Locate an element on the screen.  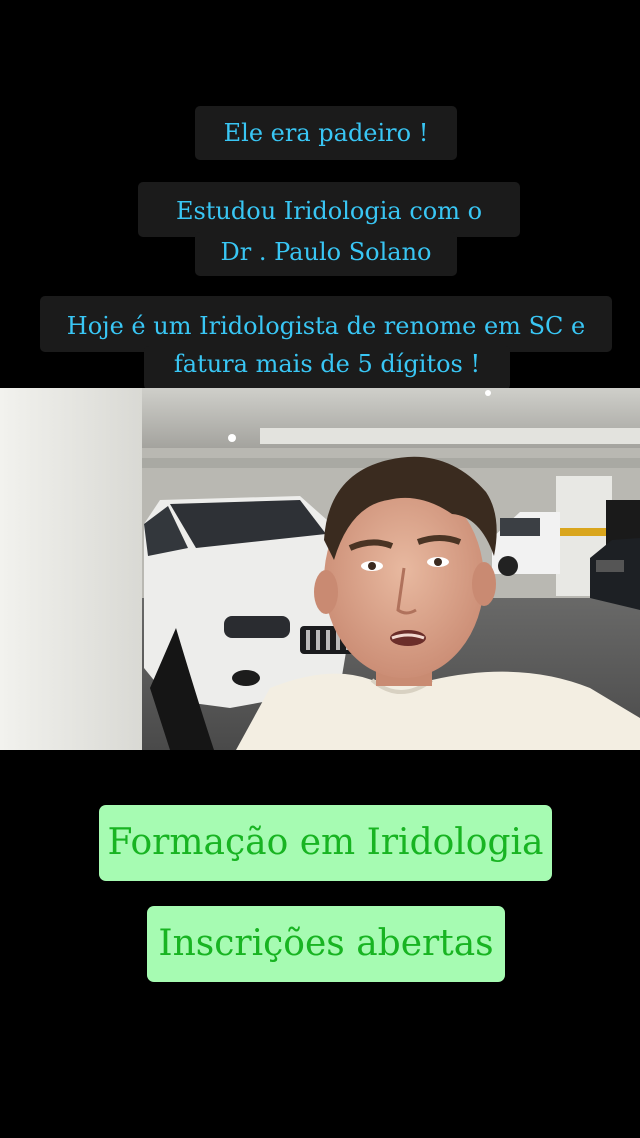
course-button: Formação em Iridologia is located at coordinates (325, 843).